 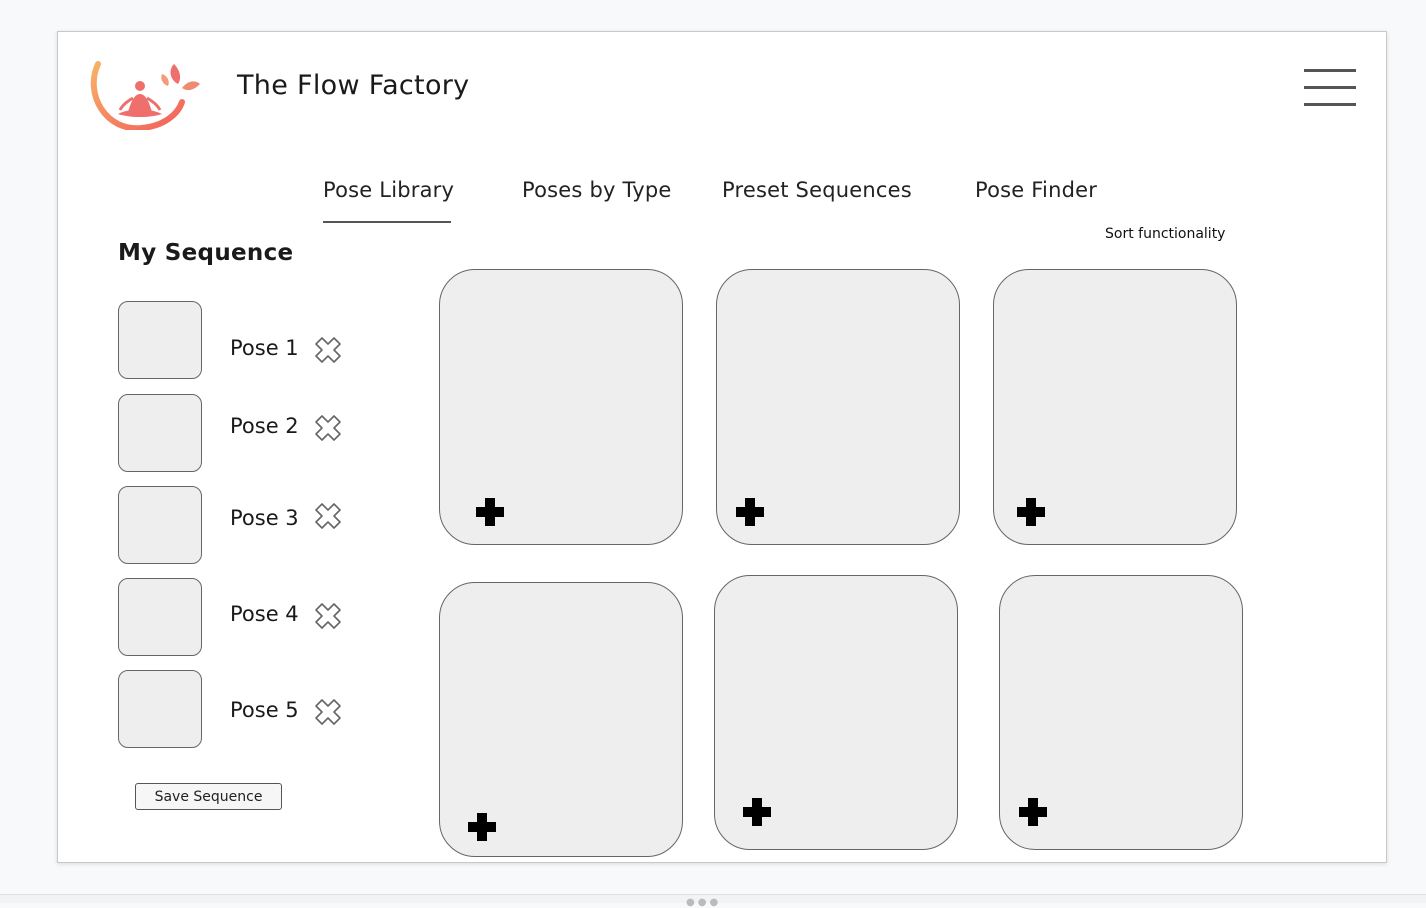 I want to click on tab-pose-library: Pose Library, so click(x=388, y=190).